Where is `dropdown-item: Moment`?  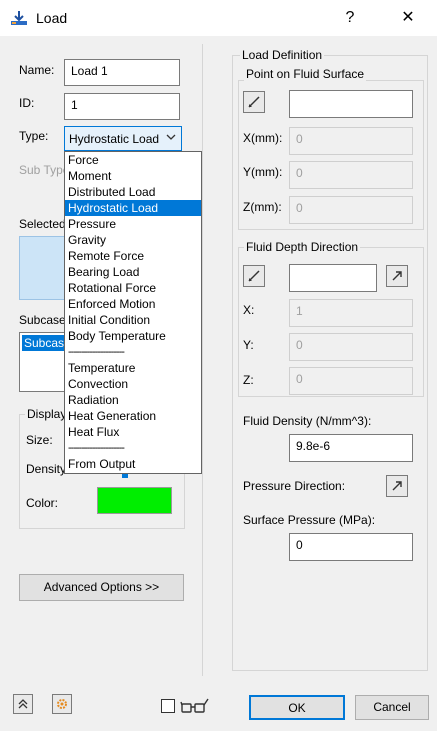
dropdown-item: Moment is located at coordinates (133, 176).